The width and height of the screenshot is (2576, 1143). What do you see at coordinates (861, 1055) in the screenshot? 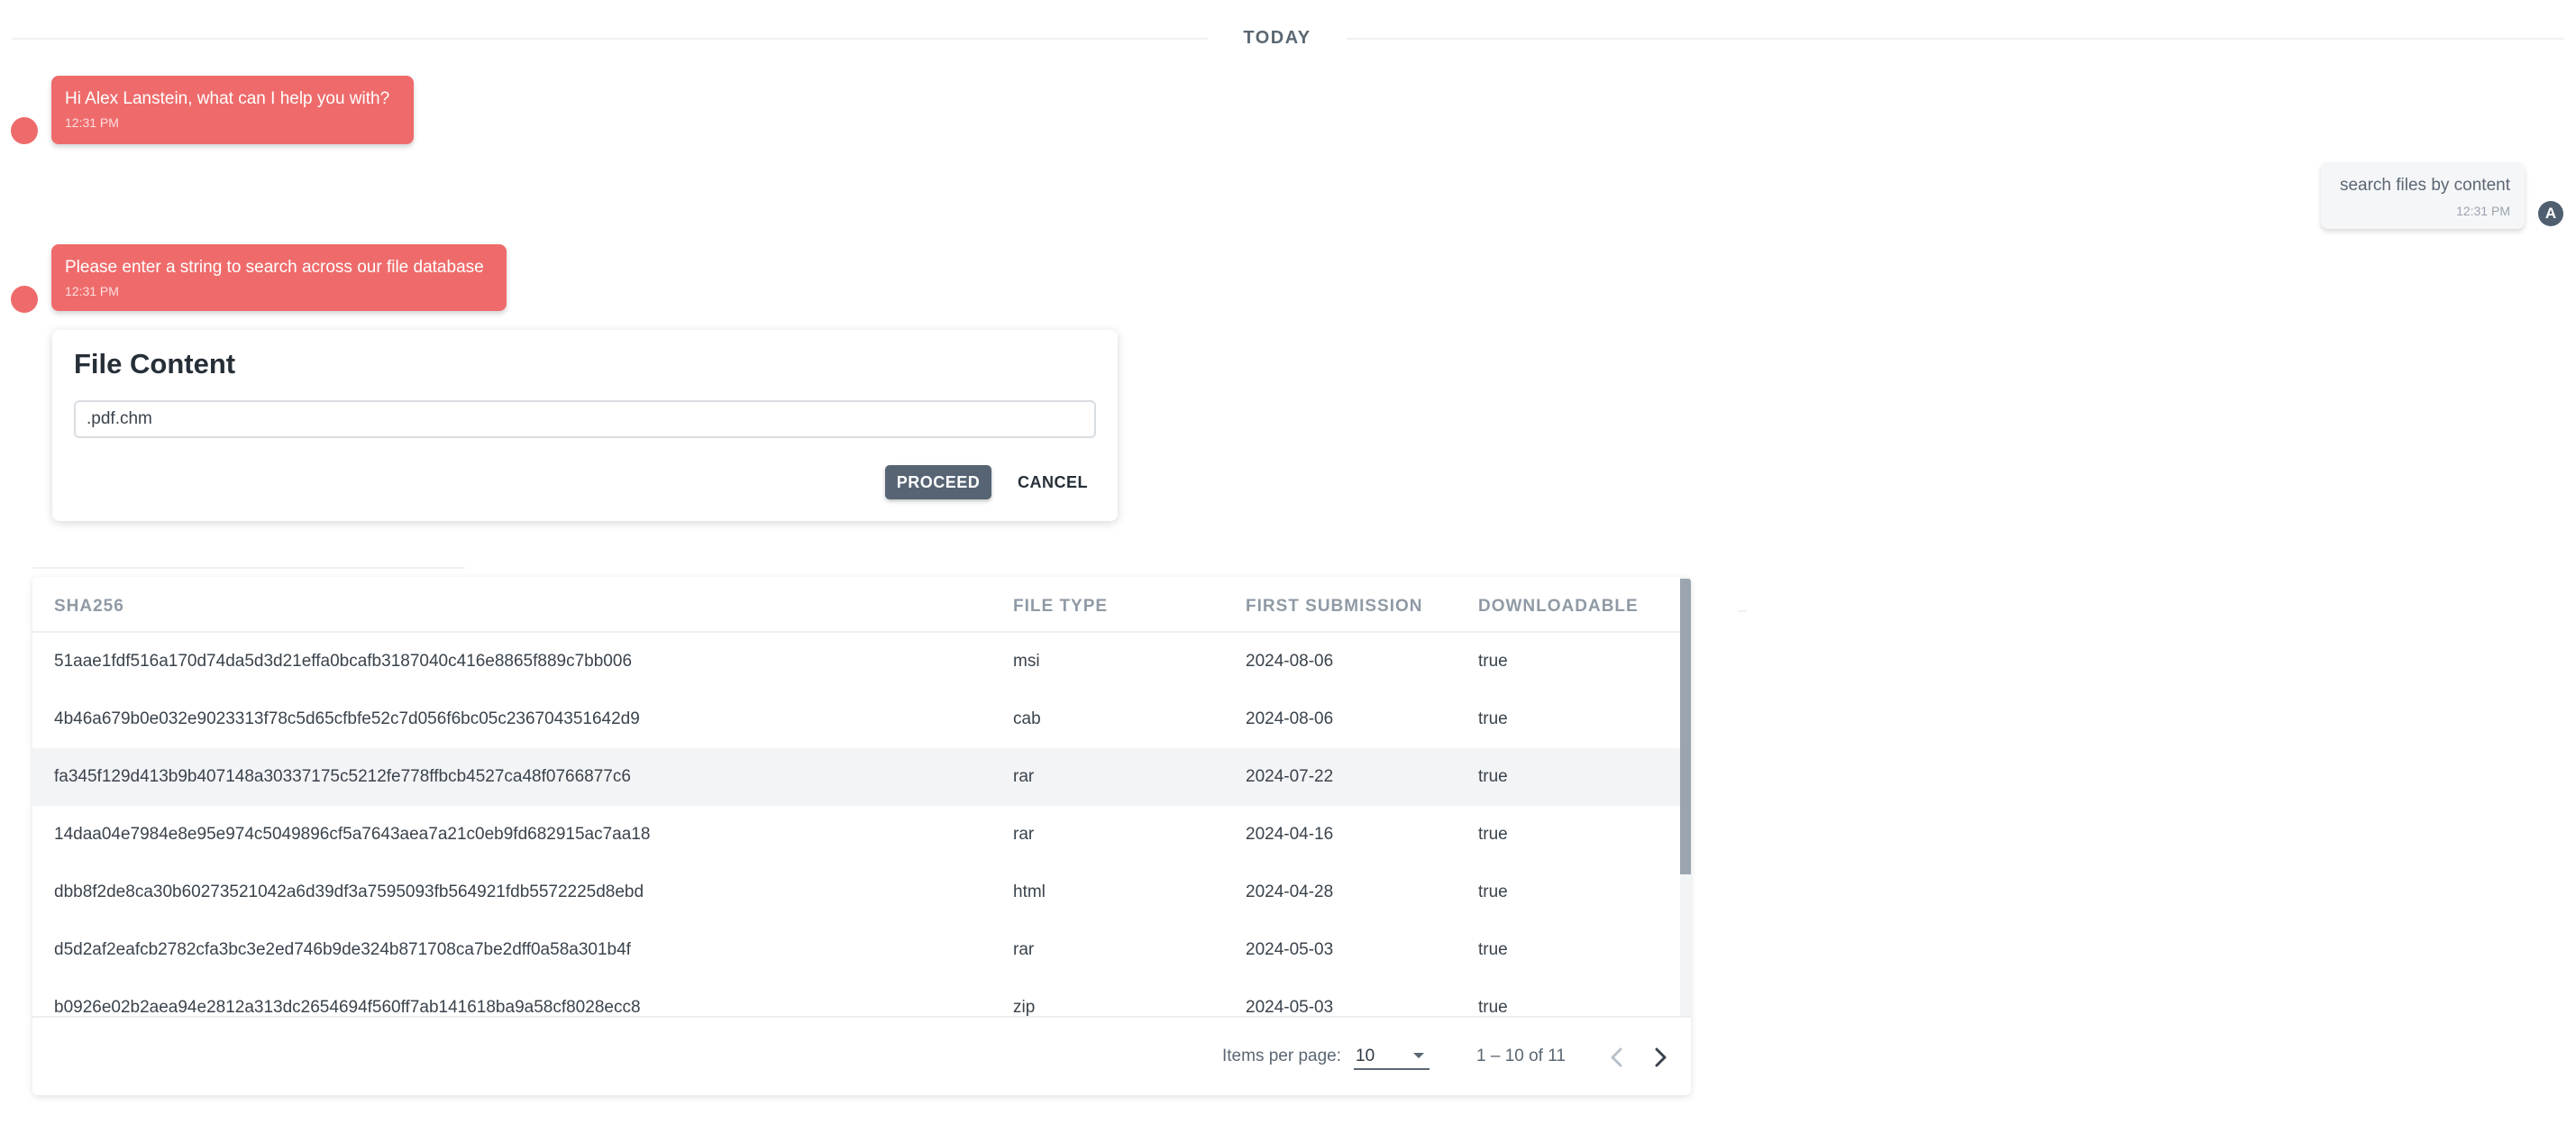
I see `paginator: Items per page: 10 1 – 10 of 11` at bounding box center [861, 1055].